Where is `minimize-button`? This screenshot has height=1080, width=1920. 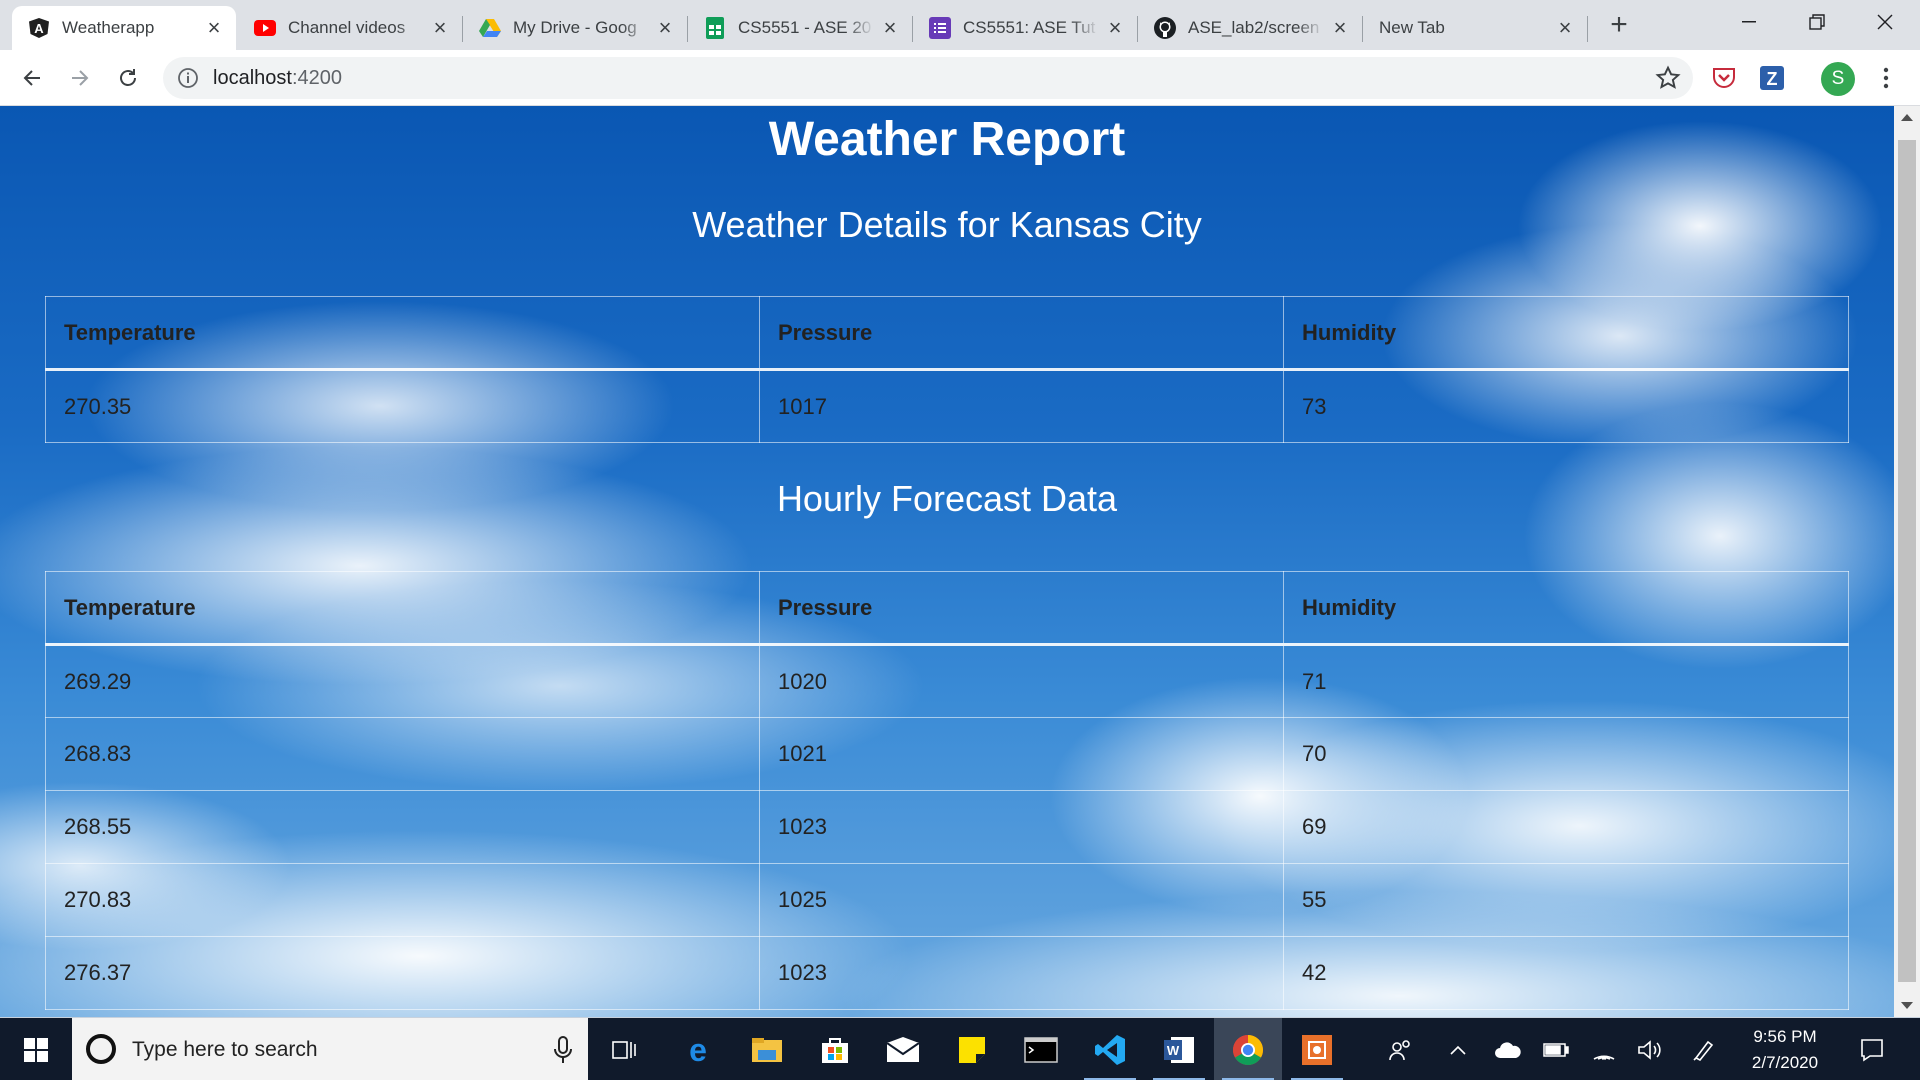 minimize-button is located at coordinates (1749, 22).